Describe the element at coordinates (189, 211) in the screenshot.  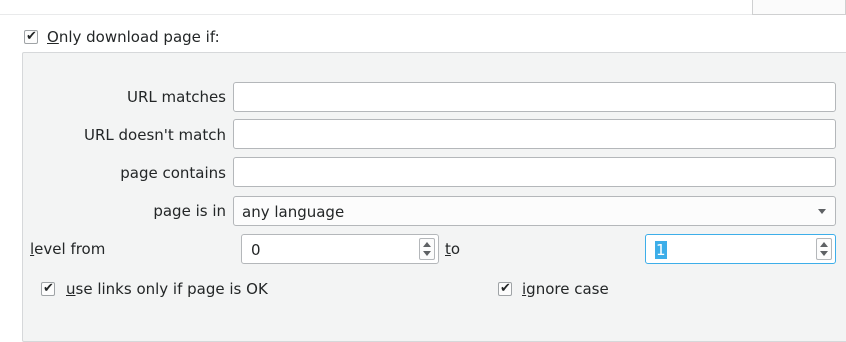
I see `page-is-in-label: page is in` at that location.